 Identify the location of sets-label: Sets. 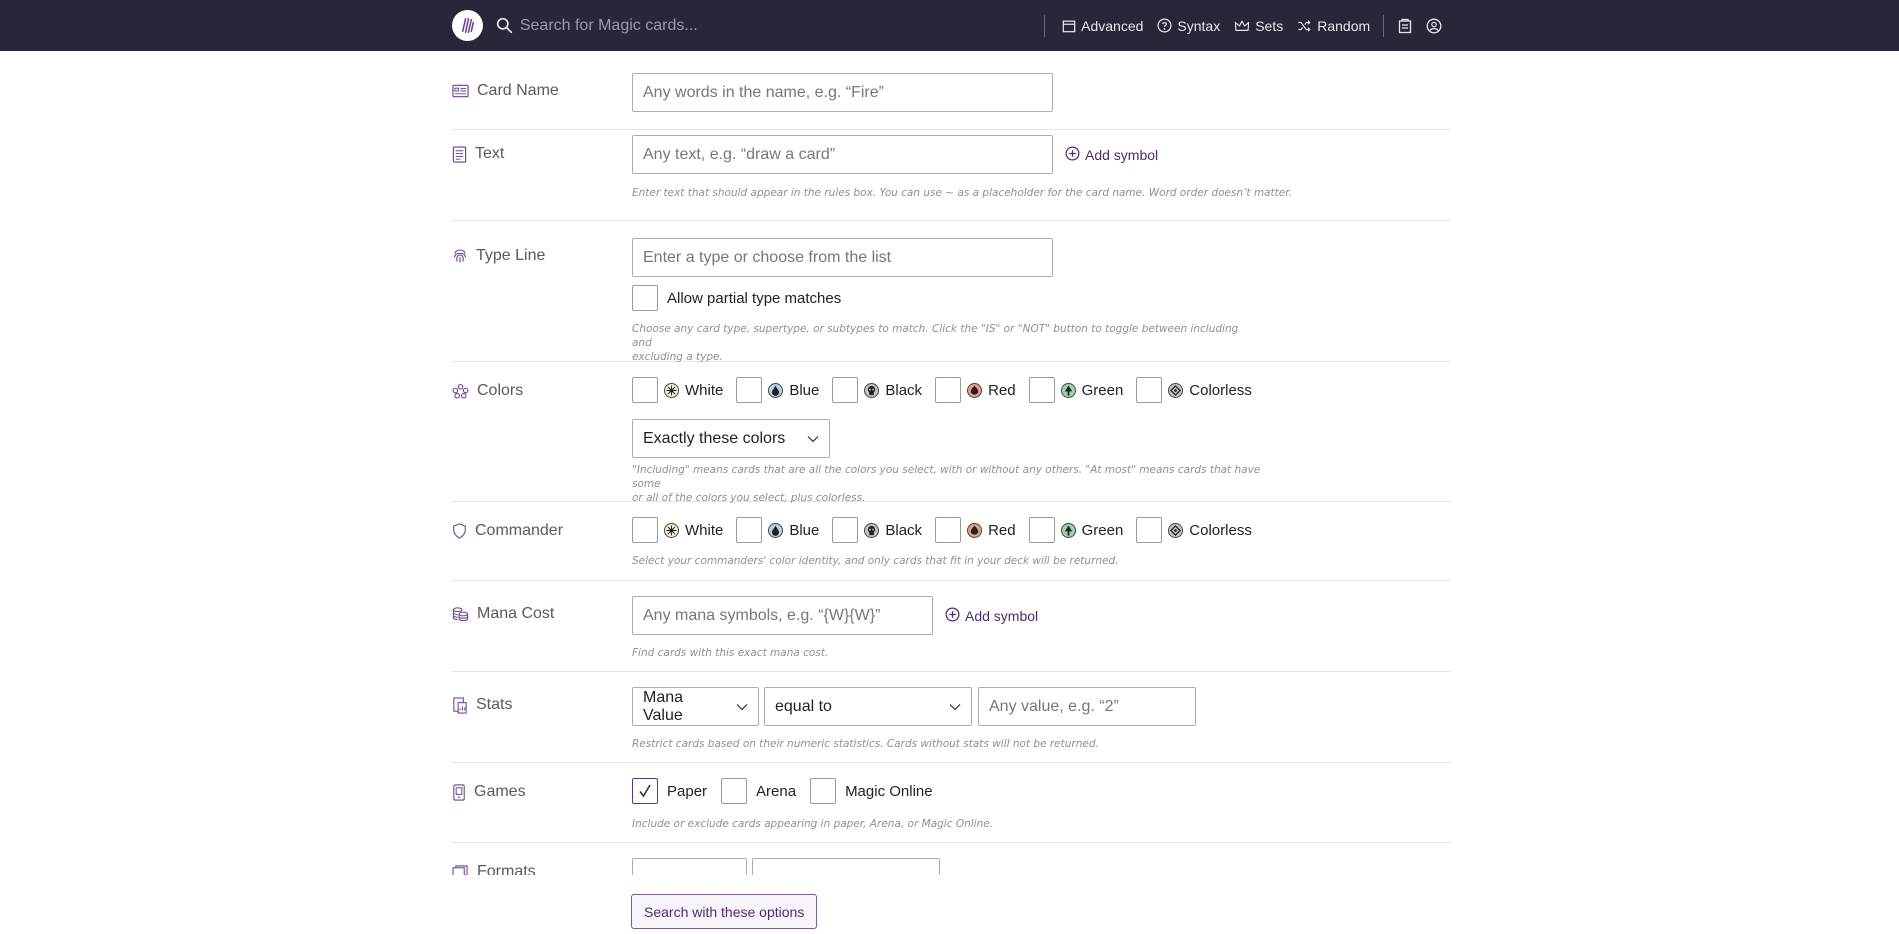
(1269, 25).